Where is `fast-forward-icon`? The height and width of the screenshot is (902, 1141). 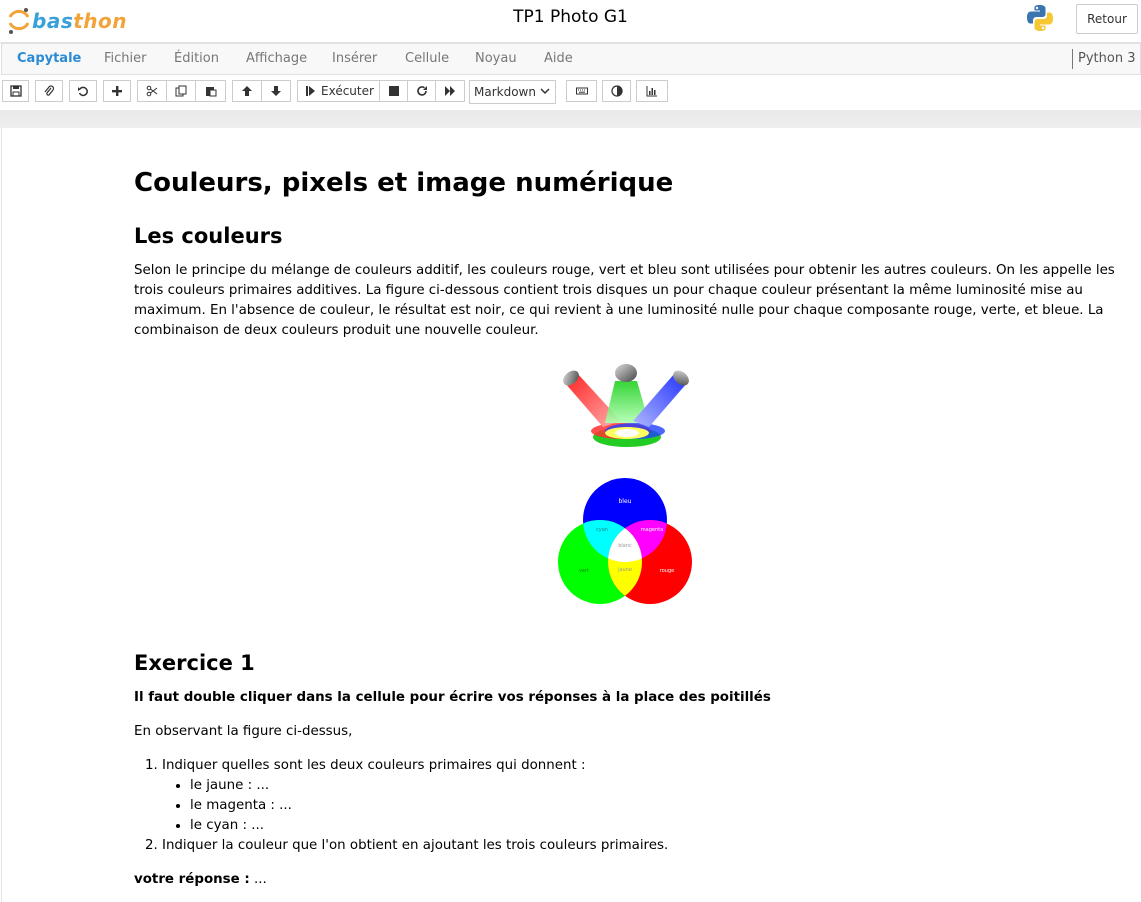 fast-forward-icon is located at coordinates (450, 91).